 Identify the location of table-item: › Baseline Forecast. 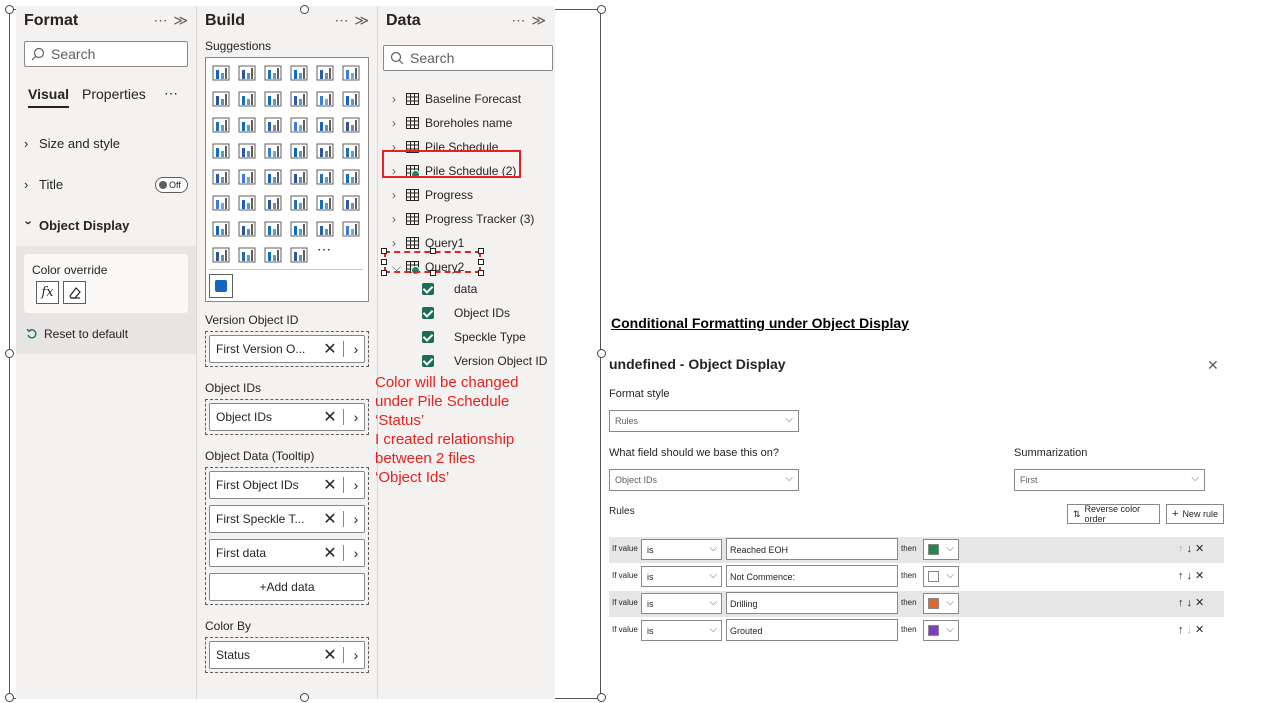
(456, 99).